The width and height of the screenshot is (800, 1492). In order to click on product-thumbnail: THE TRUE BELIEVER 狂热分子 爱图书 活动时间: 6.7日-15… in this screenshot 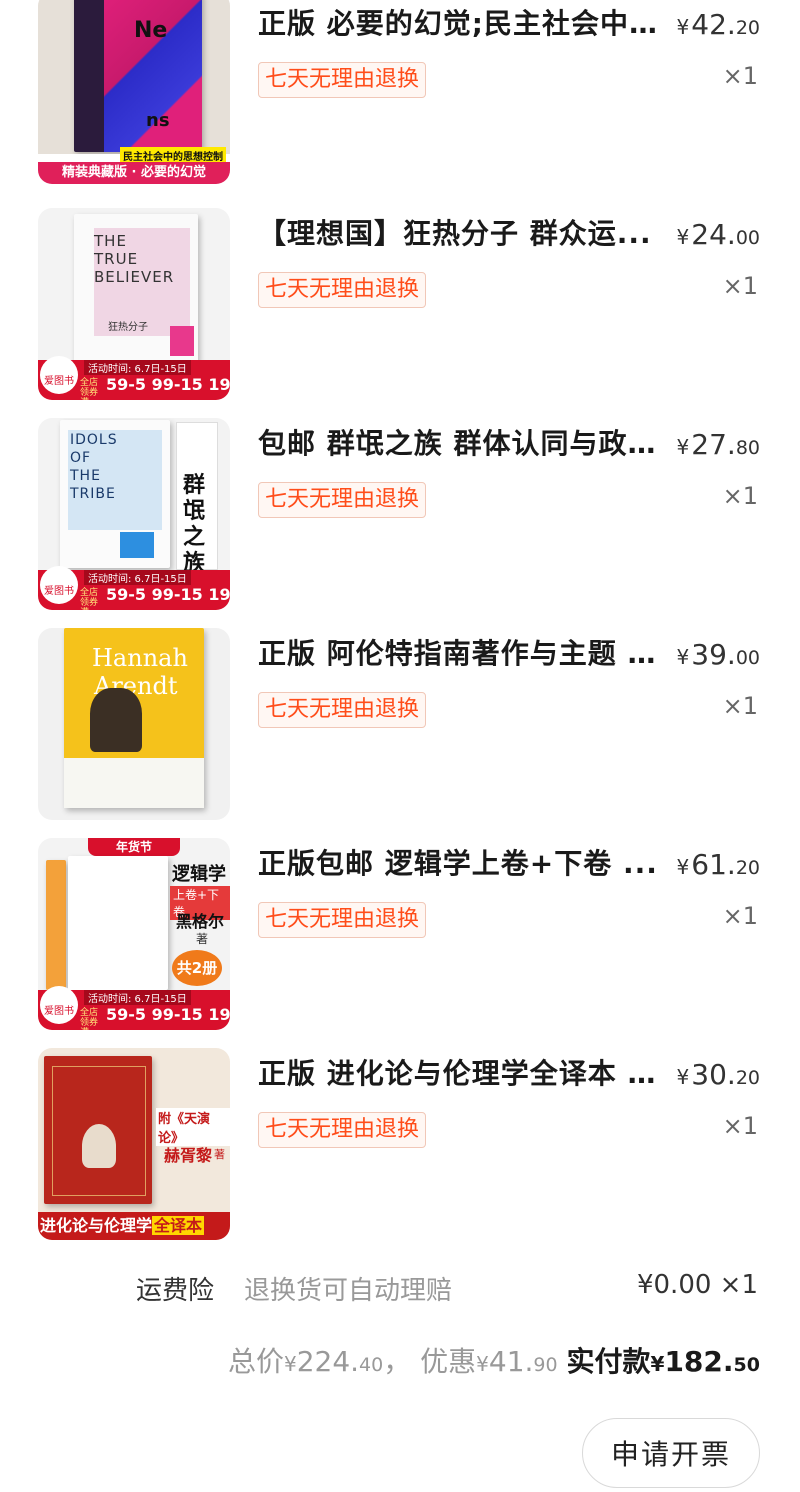, I will do `click(134, 304)`.